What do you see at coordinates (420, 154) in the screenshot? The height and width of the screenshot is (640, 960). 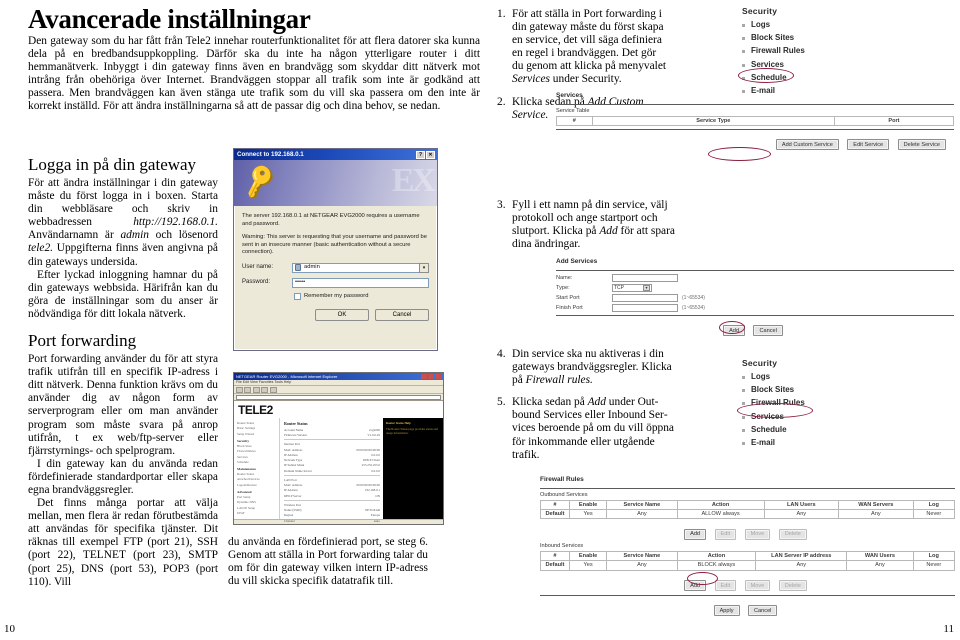 I see `help-icon: ?` at bounding box center [420, 154].